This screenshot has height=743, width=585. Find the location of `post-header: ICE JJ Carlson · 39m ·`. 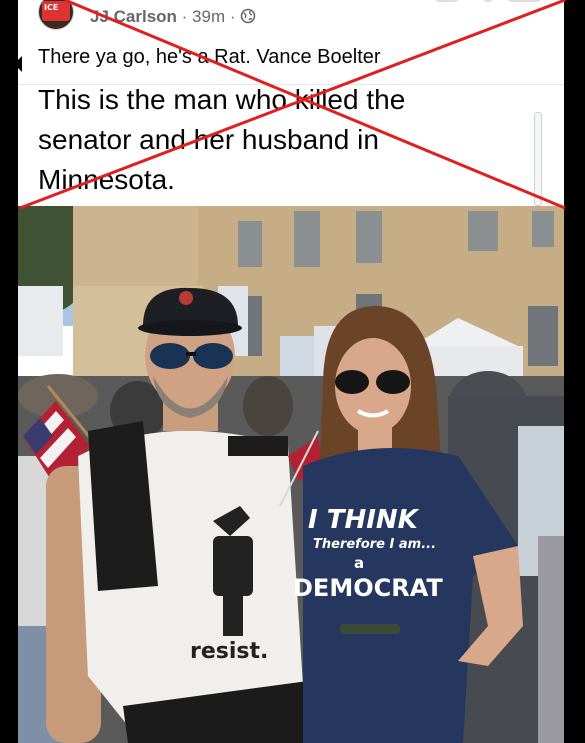

post-header: ICE JJ Carlson · 39m · is located at coordinates (291, 18).